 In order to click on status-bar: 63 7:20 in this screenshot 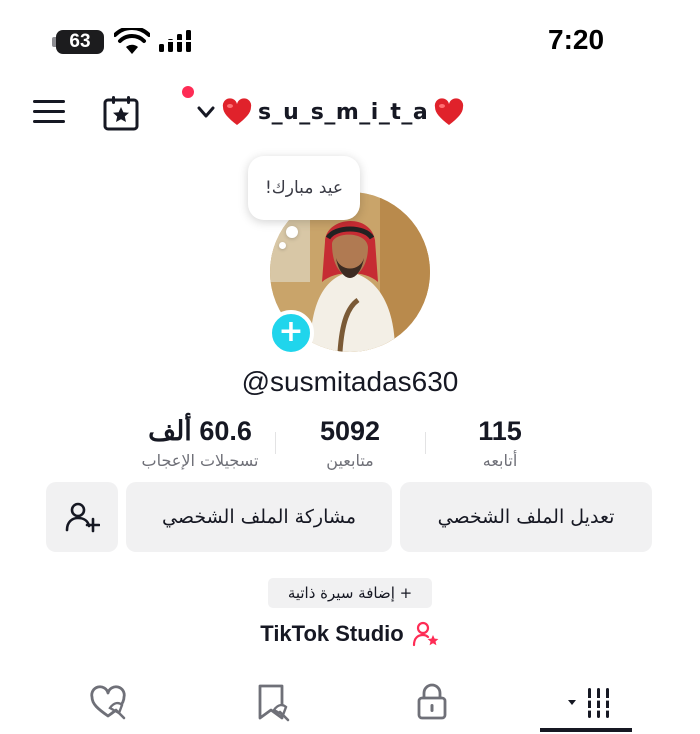, I will do `click(350, 40)`.